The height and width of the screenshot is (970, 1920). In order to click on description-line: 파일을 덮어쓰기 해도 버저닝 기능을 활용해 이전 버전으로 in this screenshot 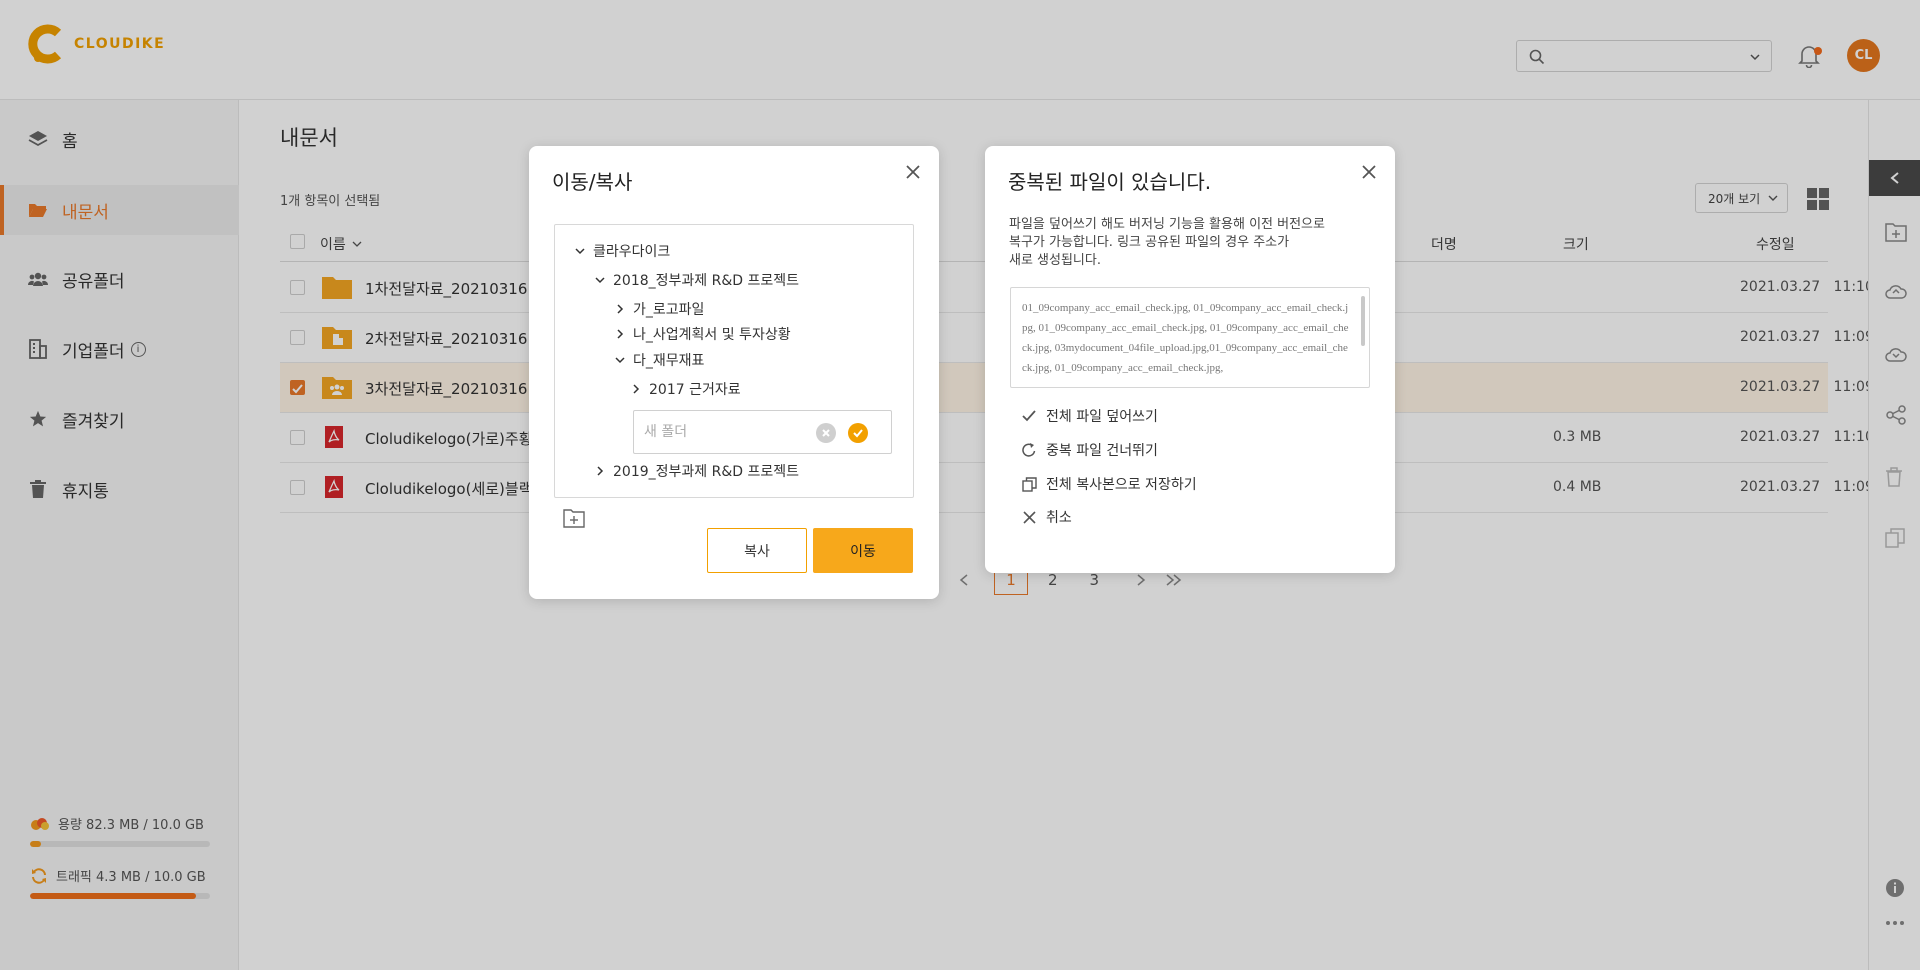, I will do `click(1167, 224)`.